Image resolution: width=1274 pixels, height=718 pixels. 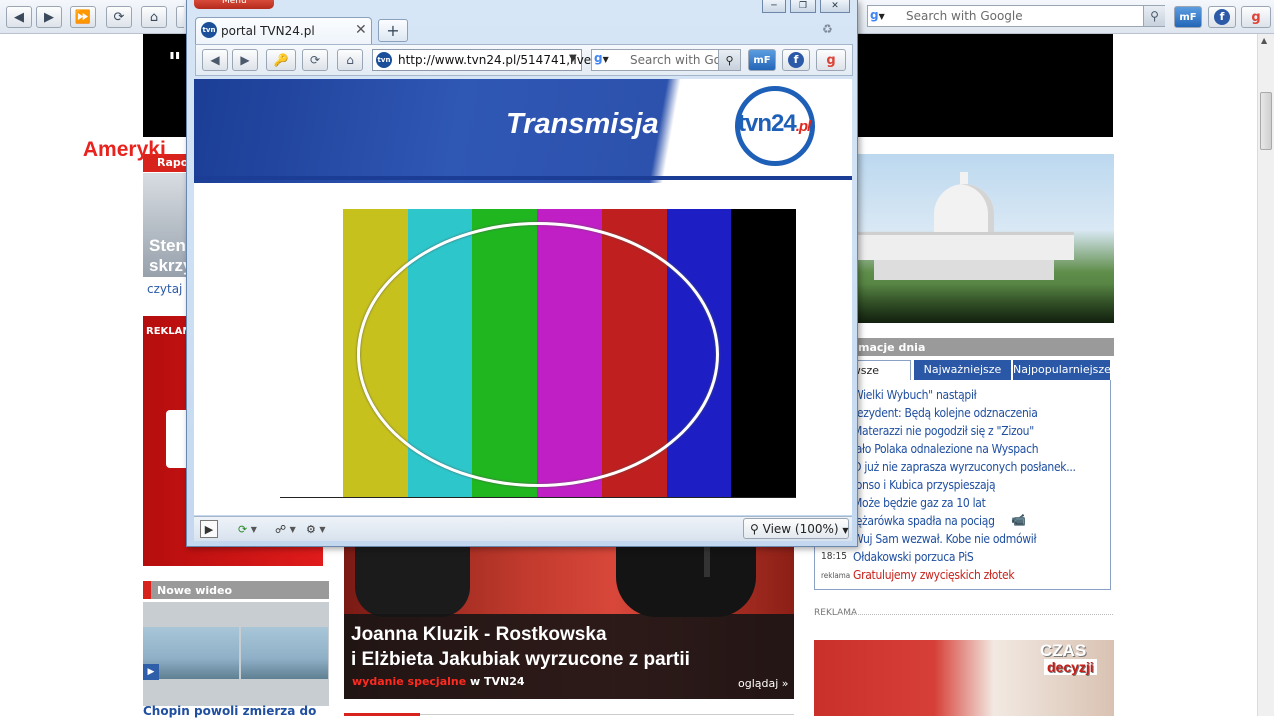 What do you see at coordinates (607, 714) in the screenshot?
I see `center-grey-divider` at bounding box center [607, 714].